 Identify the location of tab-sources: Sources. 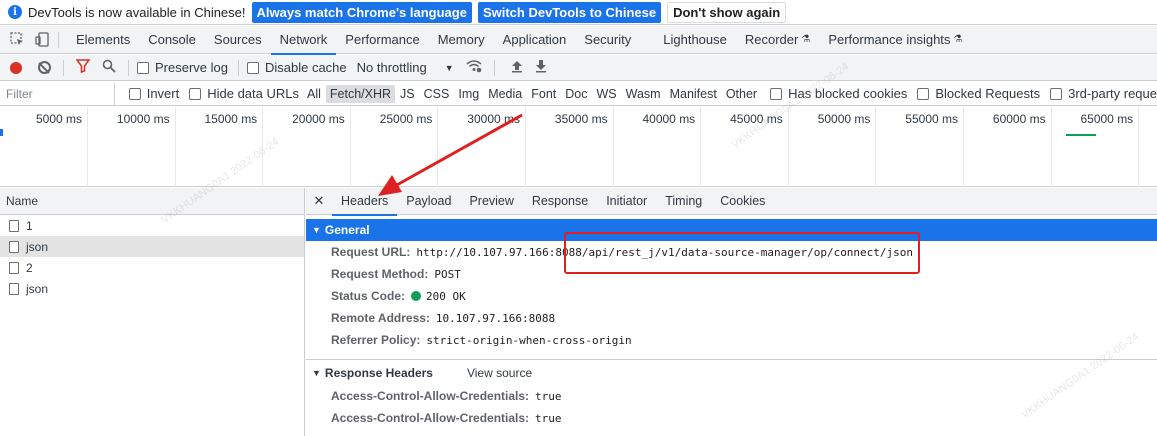
(238, 40).